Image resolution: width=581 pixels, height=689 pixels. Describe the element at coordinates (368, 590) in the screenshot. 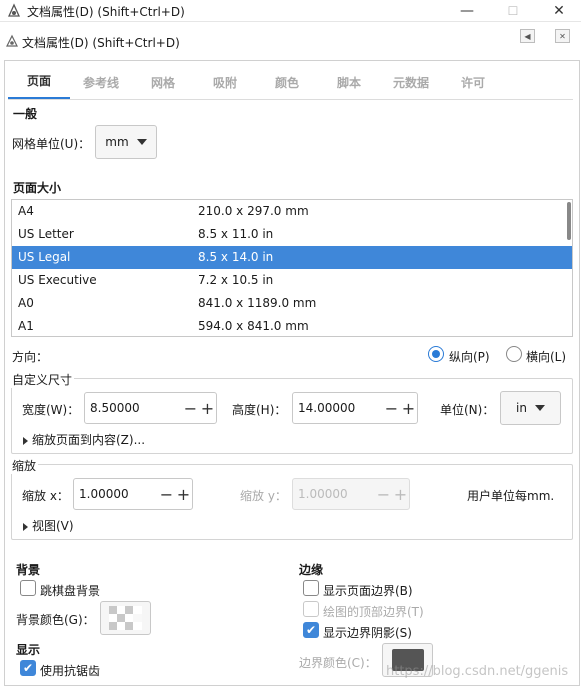

I see `show-border-label: 显示页面边界(B)` at that location.